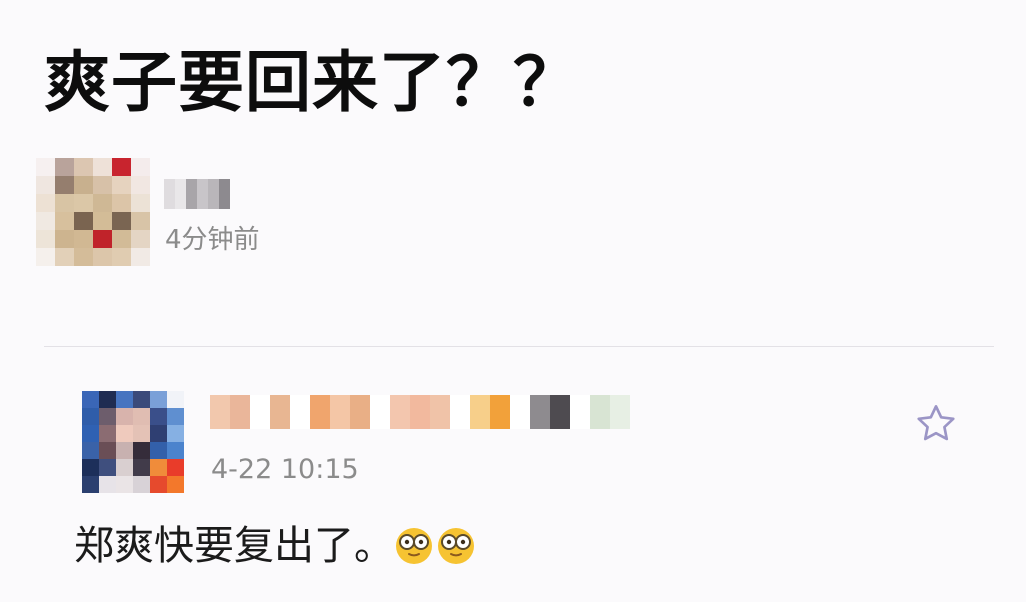 The width and height of the screenshot is (1026, 602). I want to click on post-author-avatar, so click(93, 212).